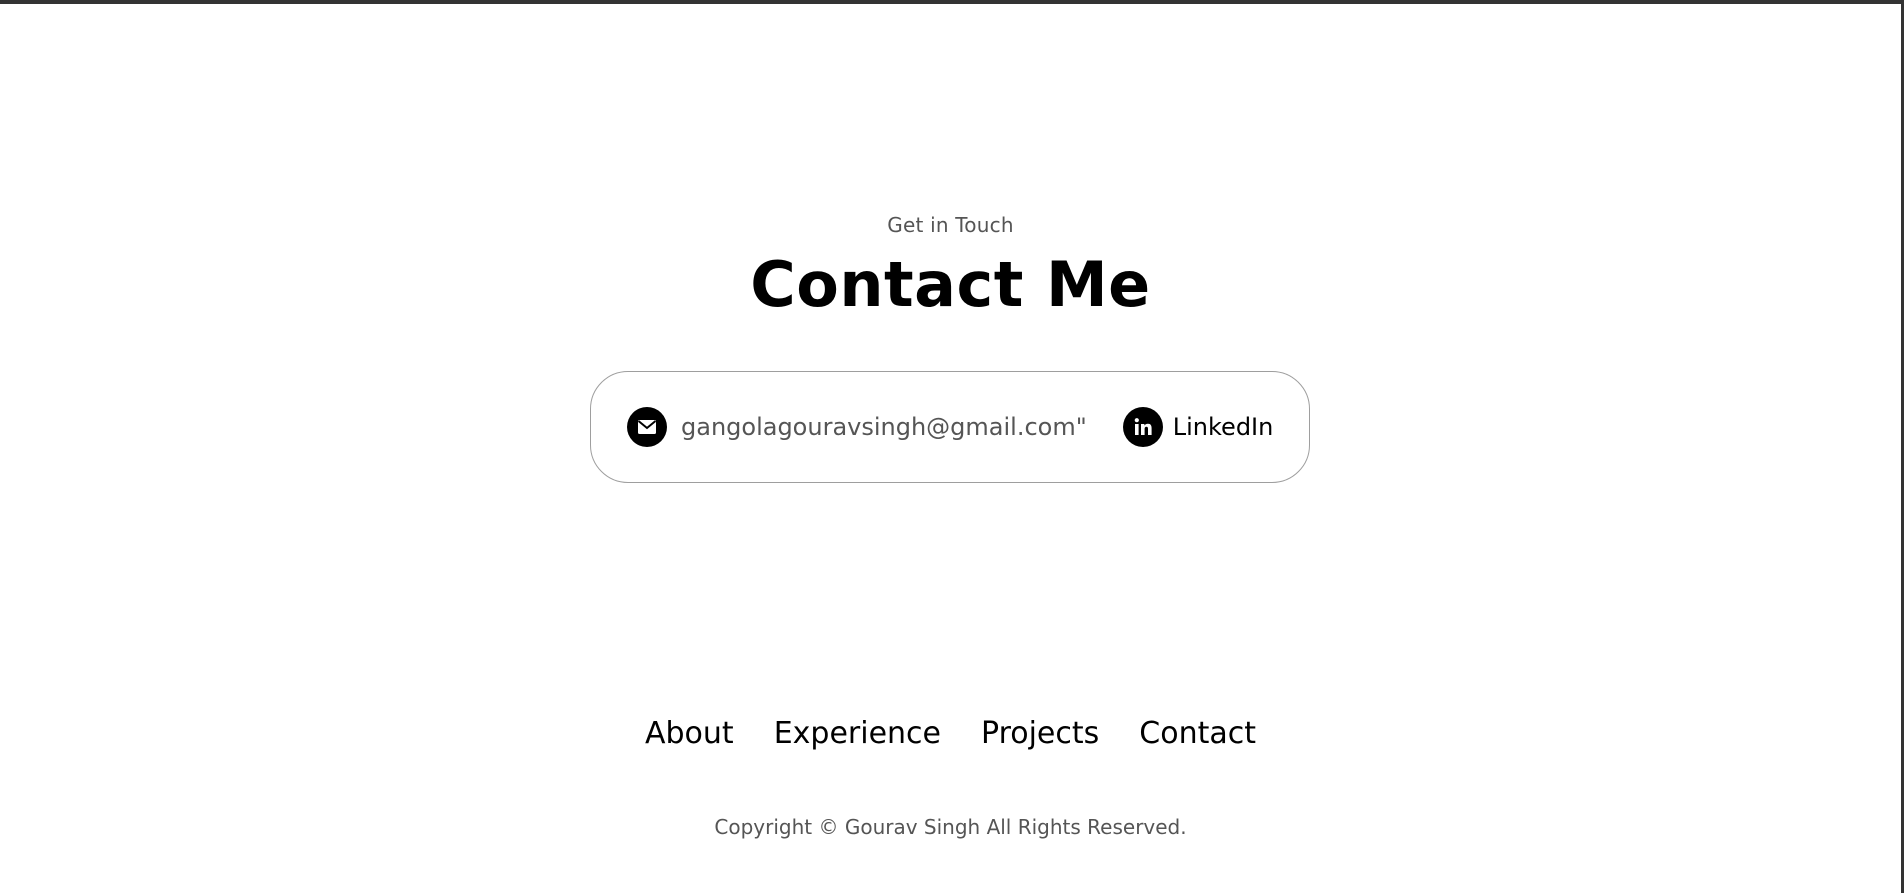  I want to click on linkedin-icon, so click(1142, 427).